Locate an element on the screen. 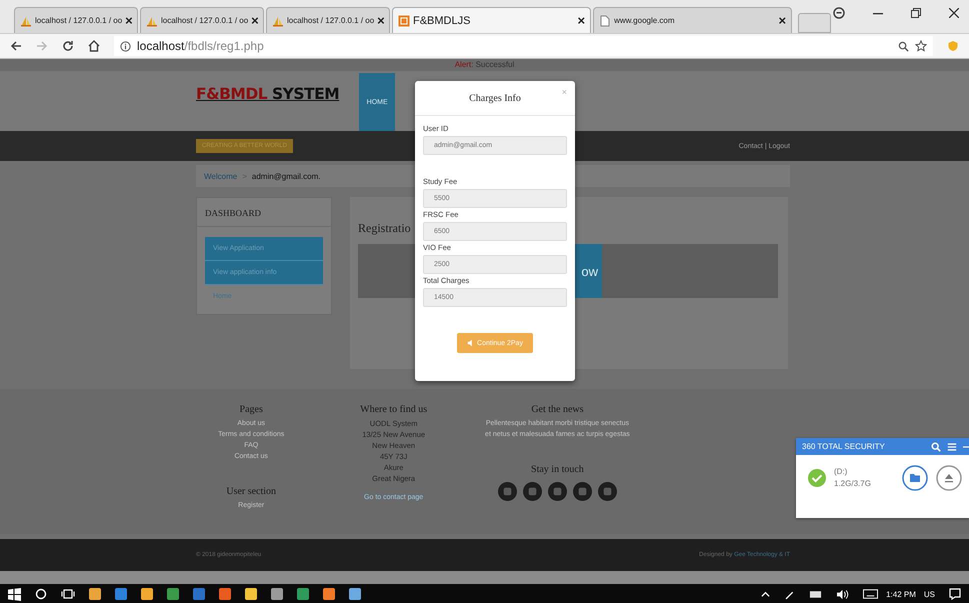 This screenshot has height=603, width=969. back-icon is located at coordinates (16, 46).